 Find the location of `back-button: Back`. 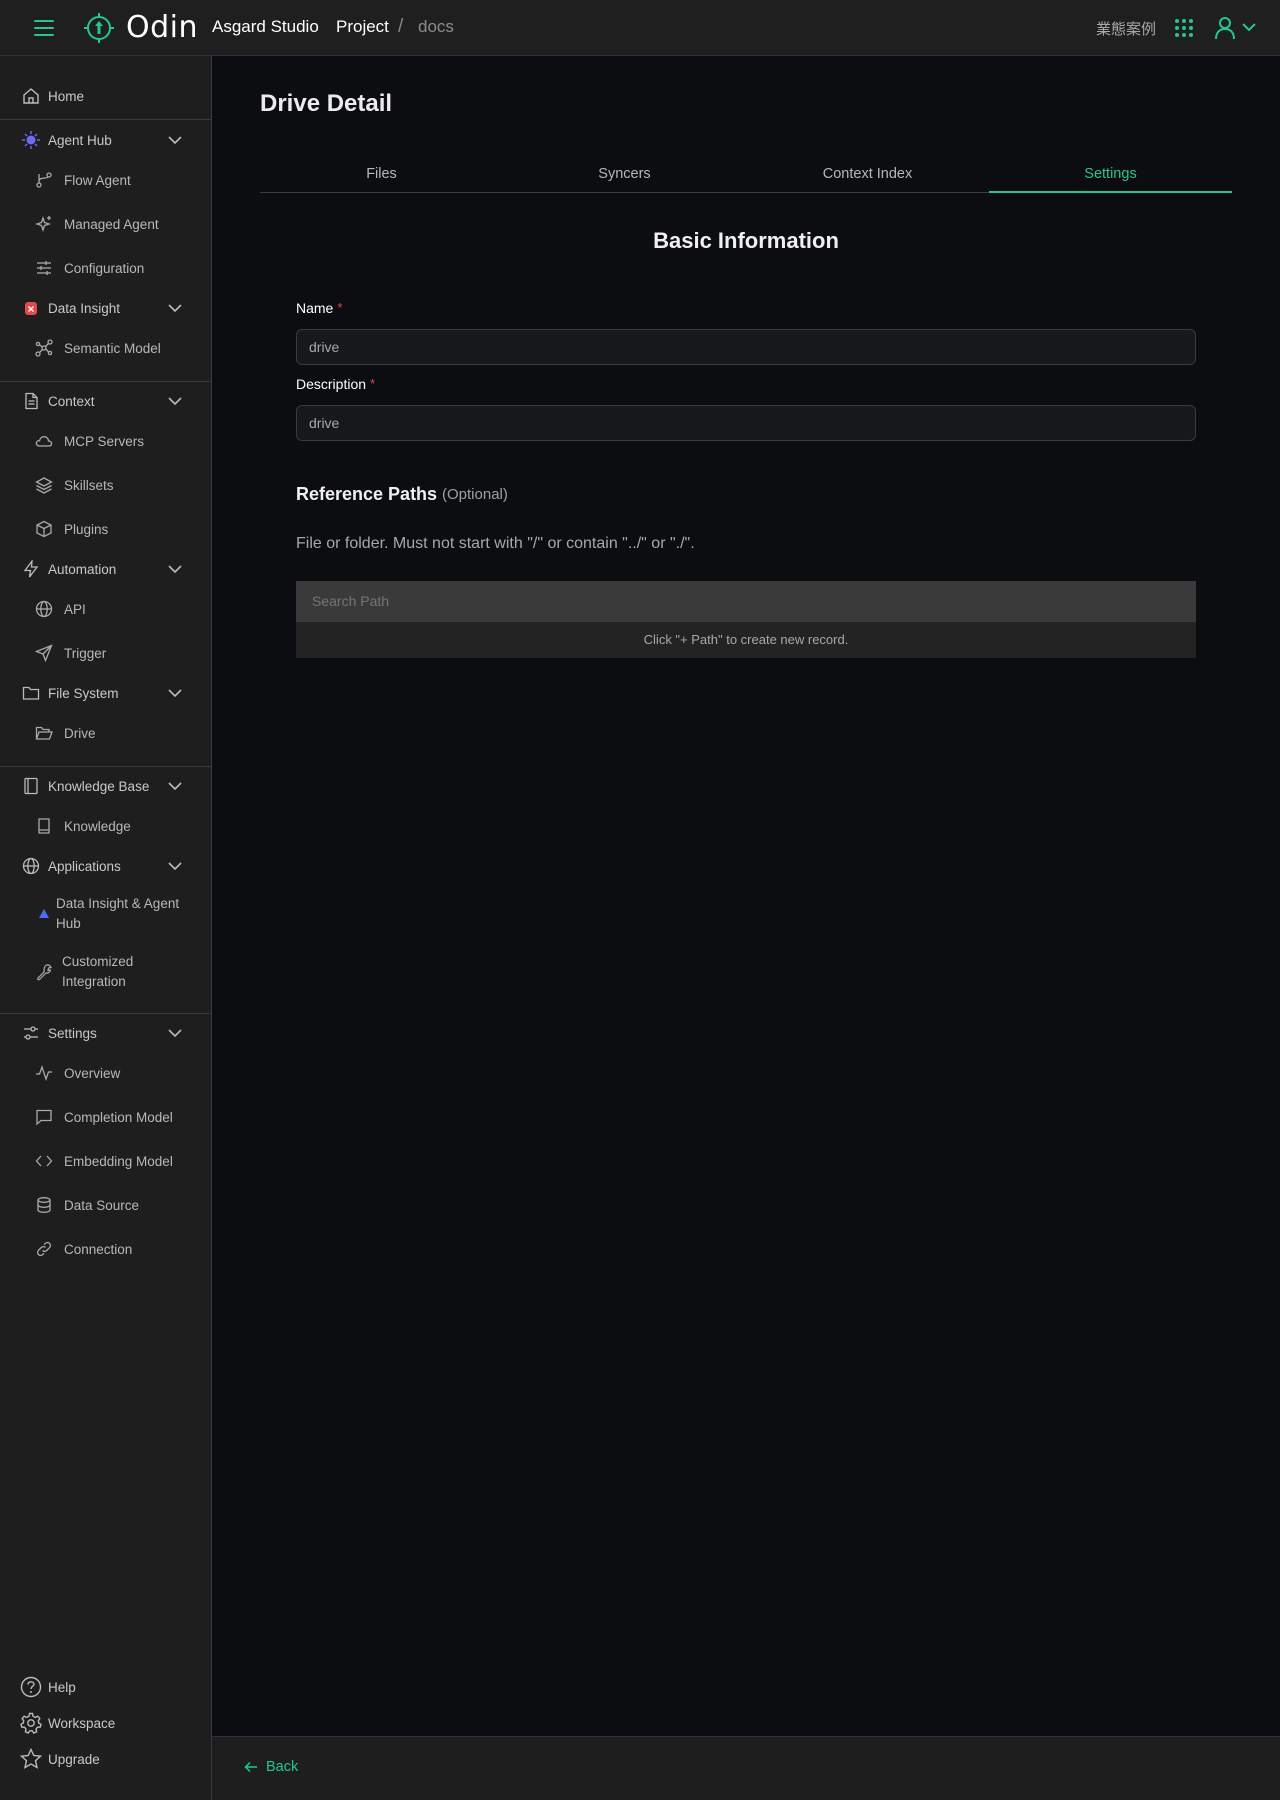

back-button: Back is located at coordinates (271, 1767).